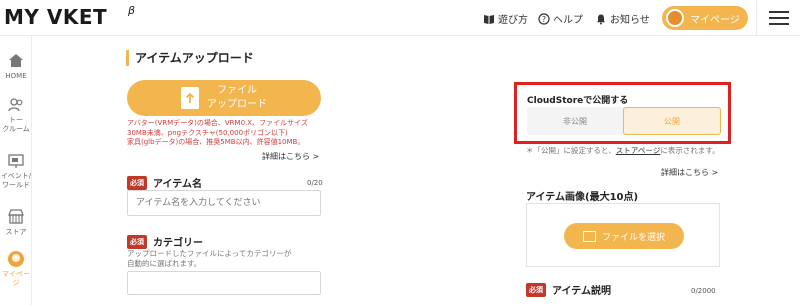 The height and width of the screenshot is (305, 800). Describe the element at coordinates (16, 232) in the screenshot. I see `sidebar-item-label: ストア` at that location.